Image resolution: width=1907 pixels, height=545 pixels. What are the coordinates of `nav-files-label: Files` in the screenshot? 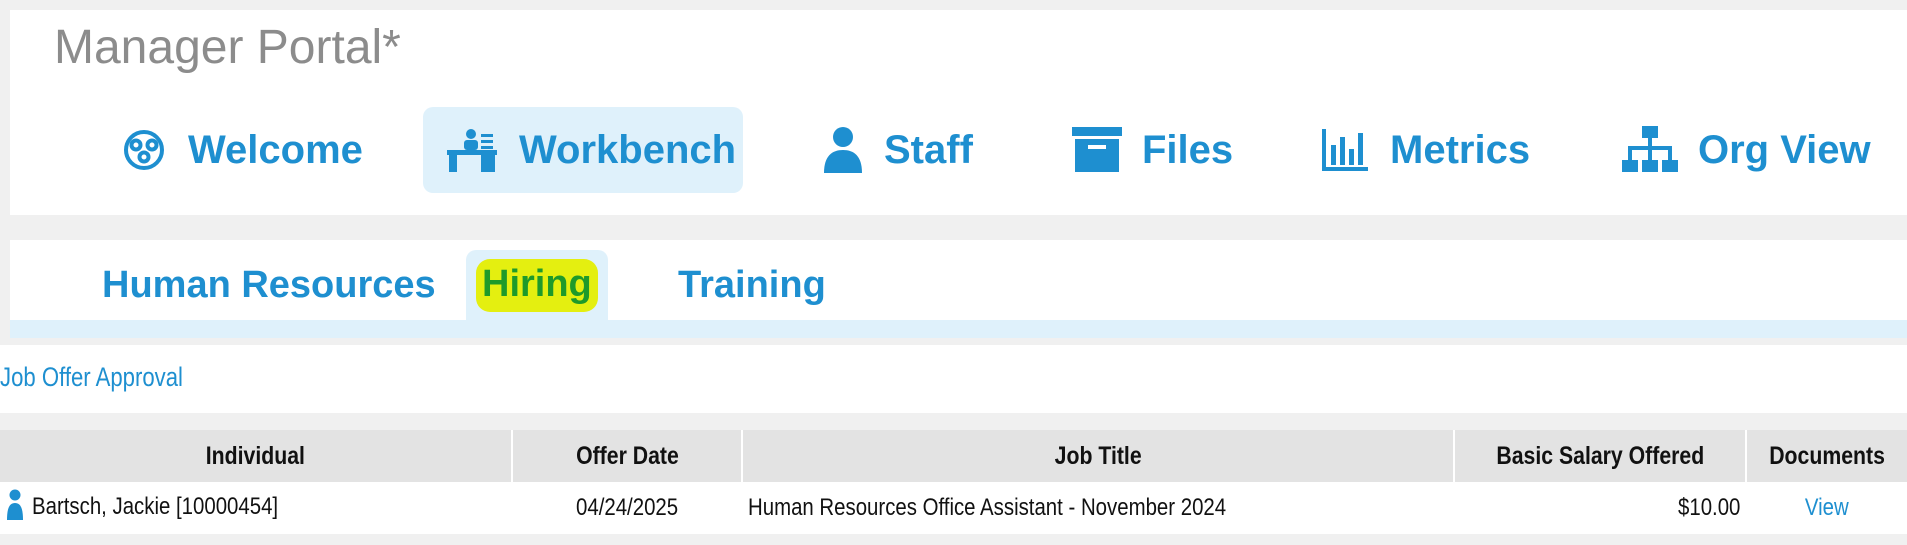 It's located at (1188, 149).